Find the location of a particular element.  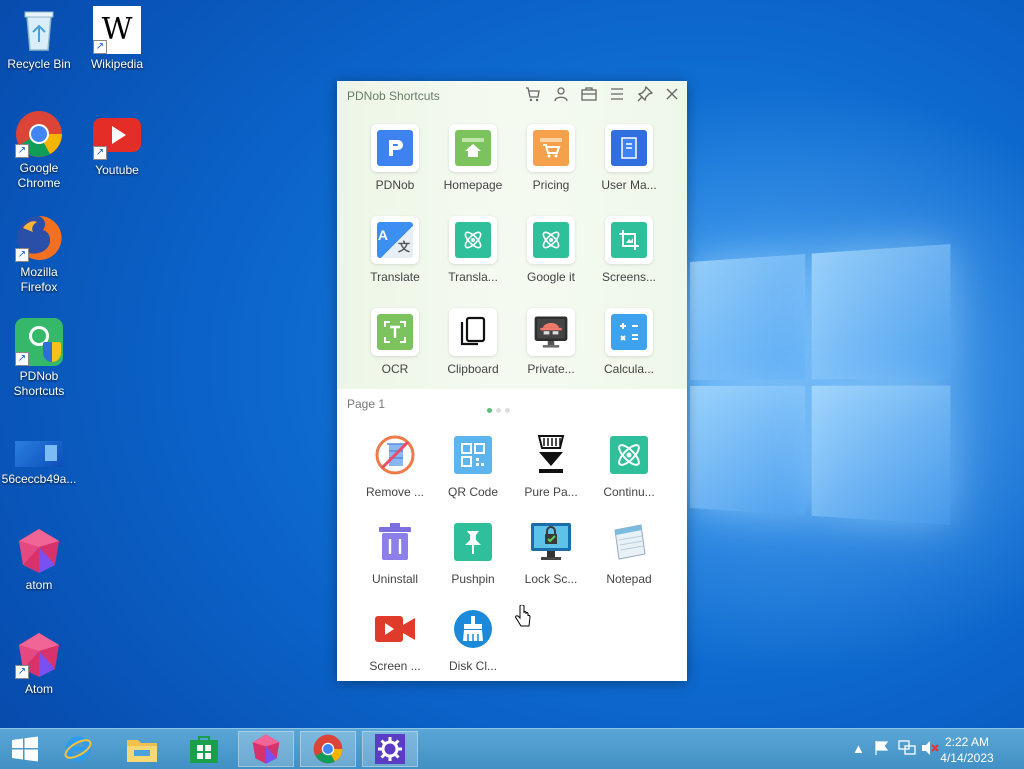

pure-paste-icon is located at coordinates (551, 455).